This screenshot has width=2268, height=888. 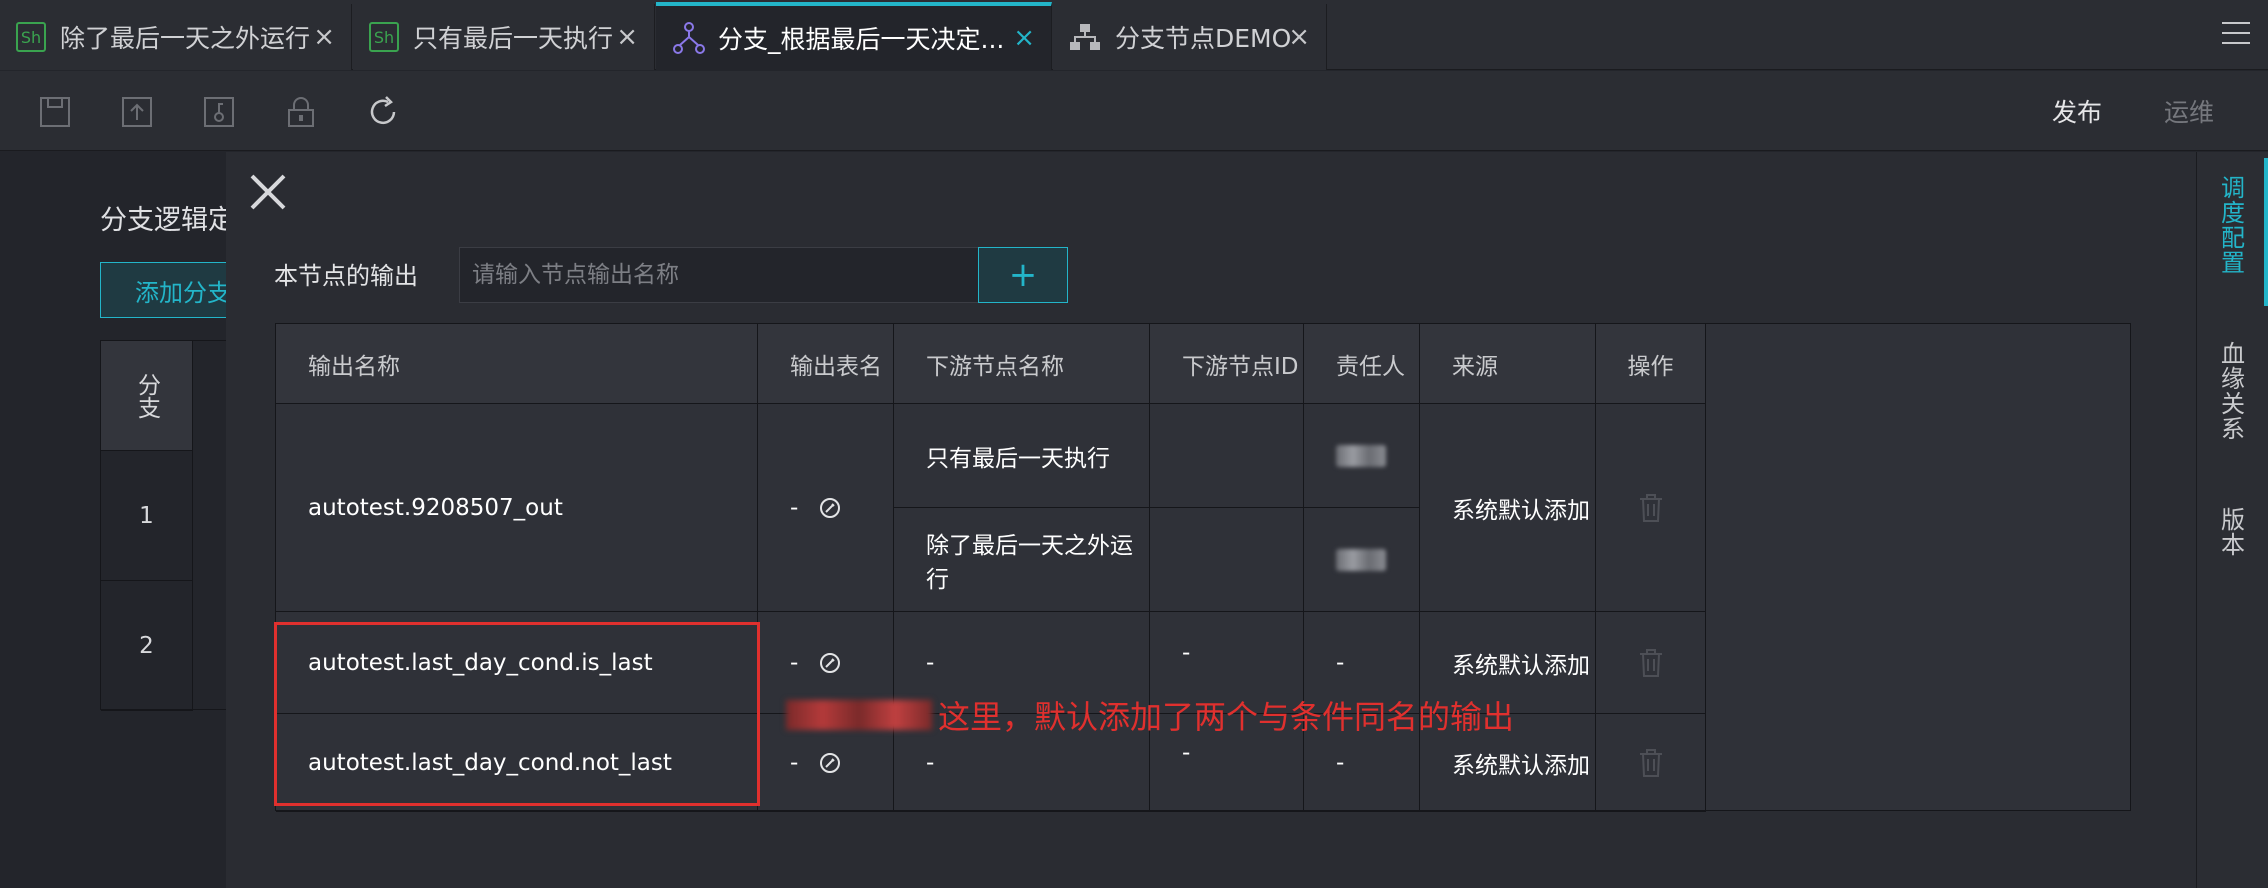 I want to click on col-header: 操作, so click(x=1651, y=364).